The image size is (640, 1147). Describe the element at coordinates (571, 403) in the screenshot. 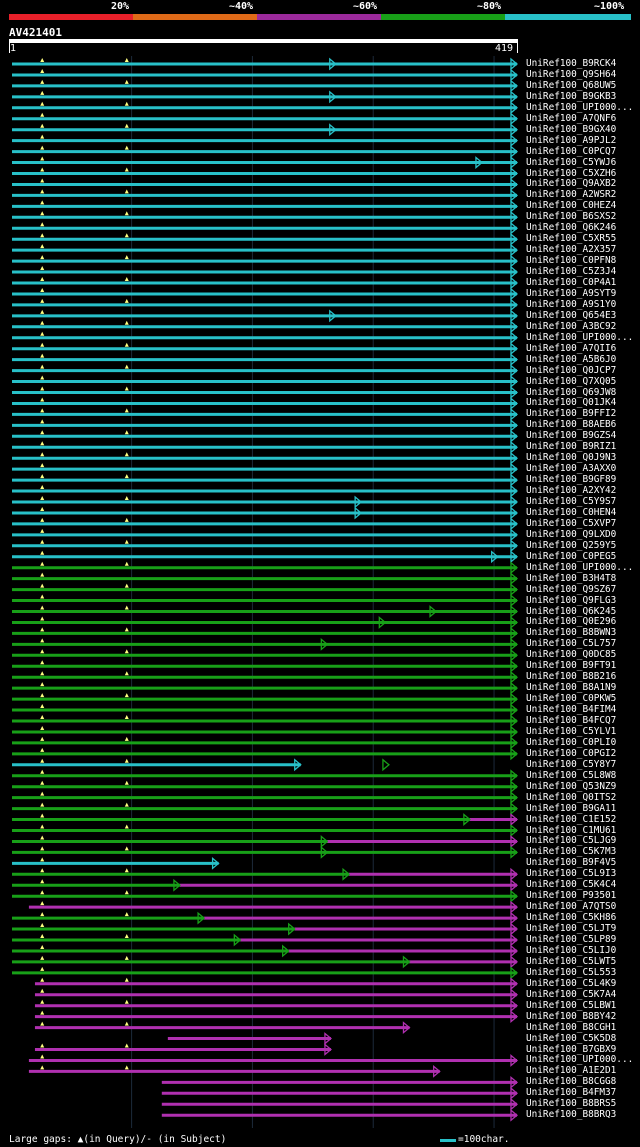

I see `hit-label: UniRef100_Q01JK4` at that location.